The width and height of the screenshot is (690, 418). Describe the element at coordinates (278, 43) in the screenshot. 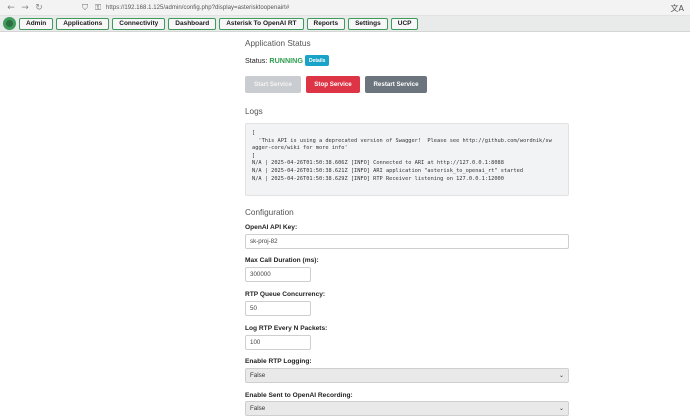

I see `application-status-heading: Application Status` at that location.